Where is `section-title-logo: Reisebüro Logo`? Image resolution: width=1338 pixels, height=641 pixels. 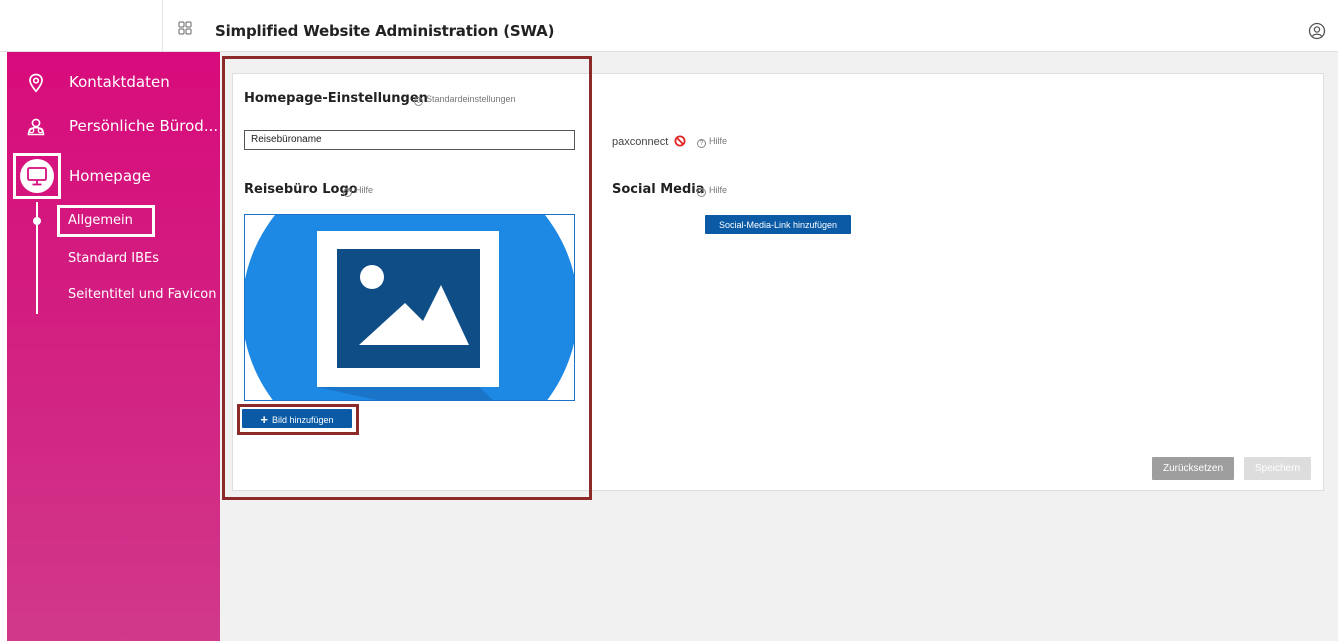
section-title-logo: Reisebüro Logo is located at coordinates (301, 189).